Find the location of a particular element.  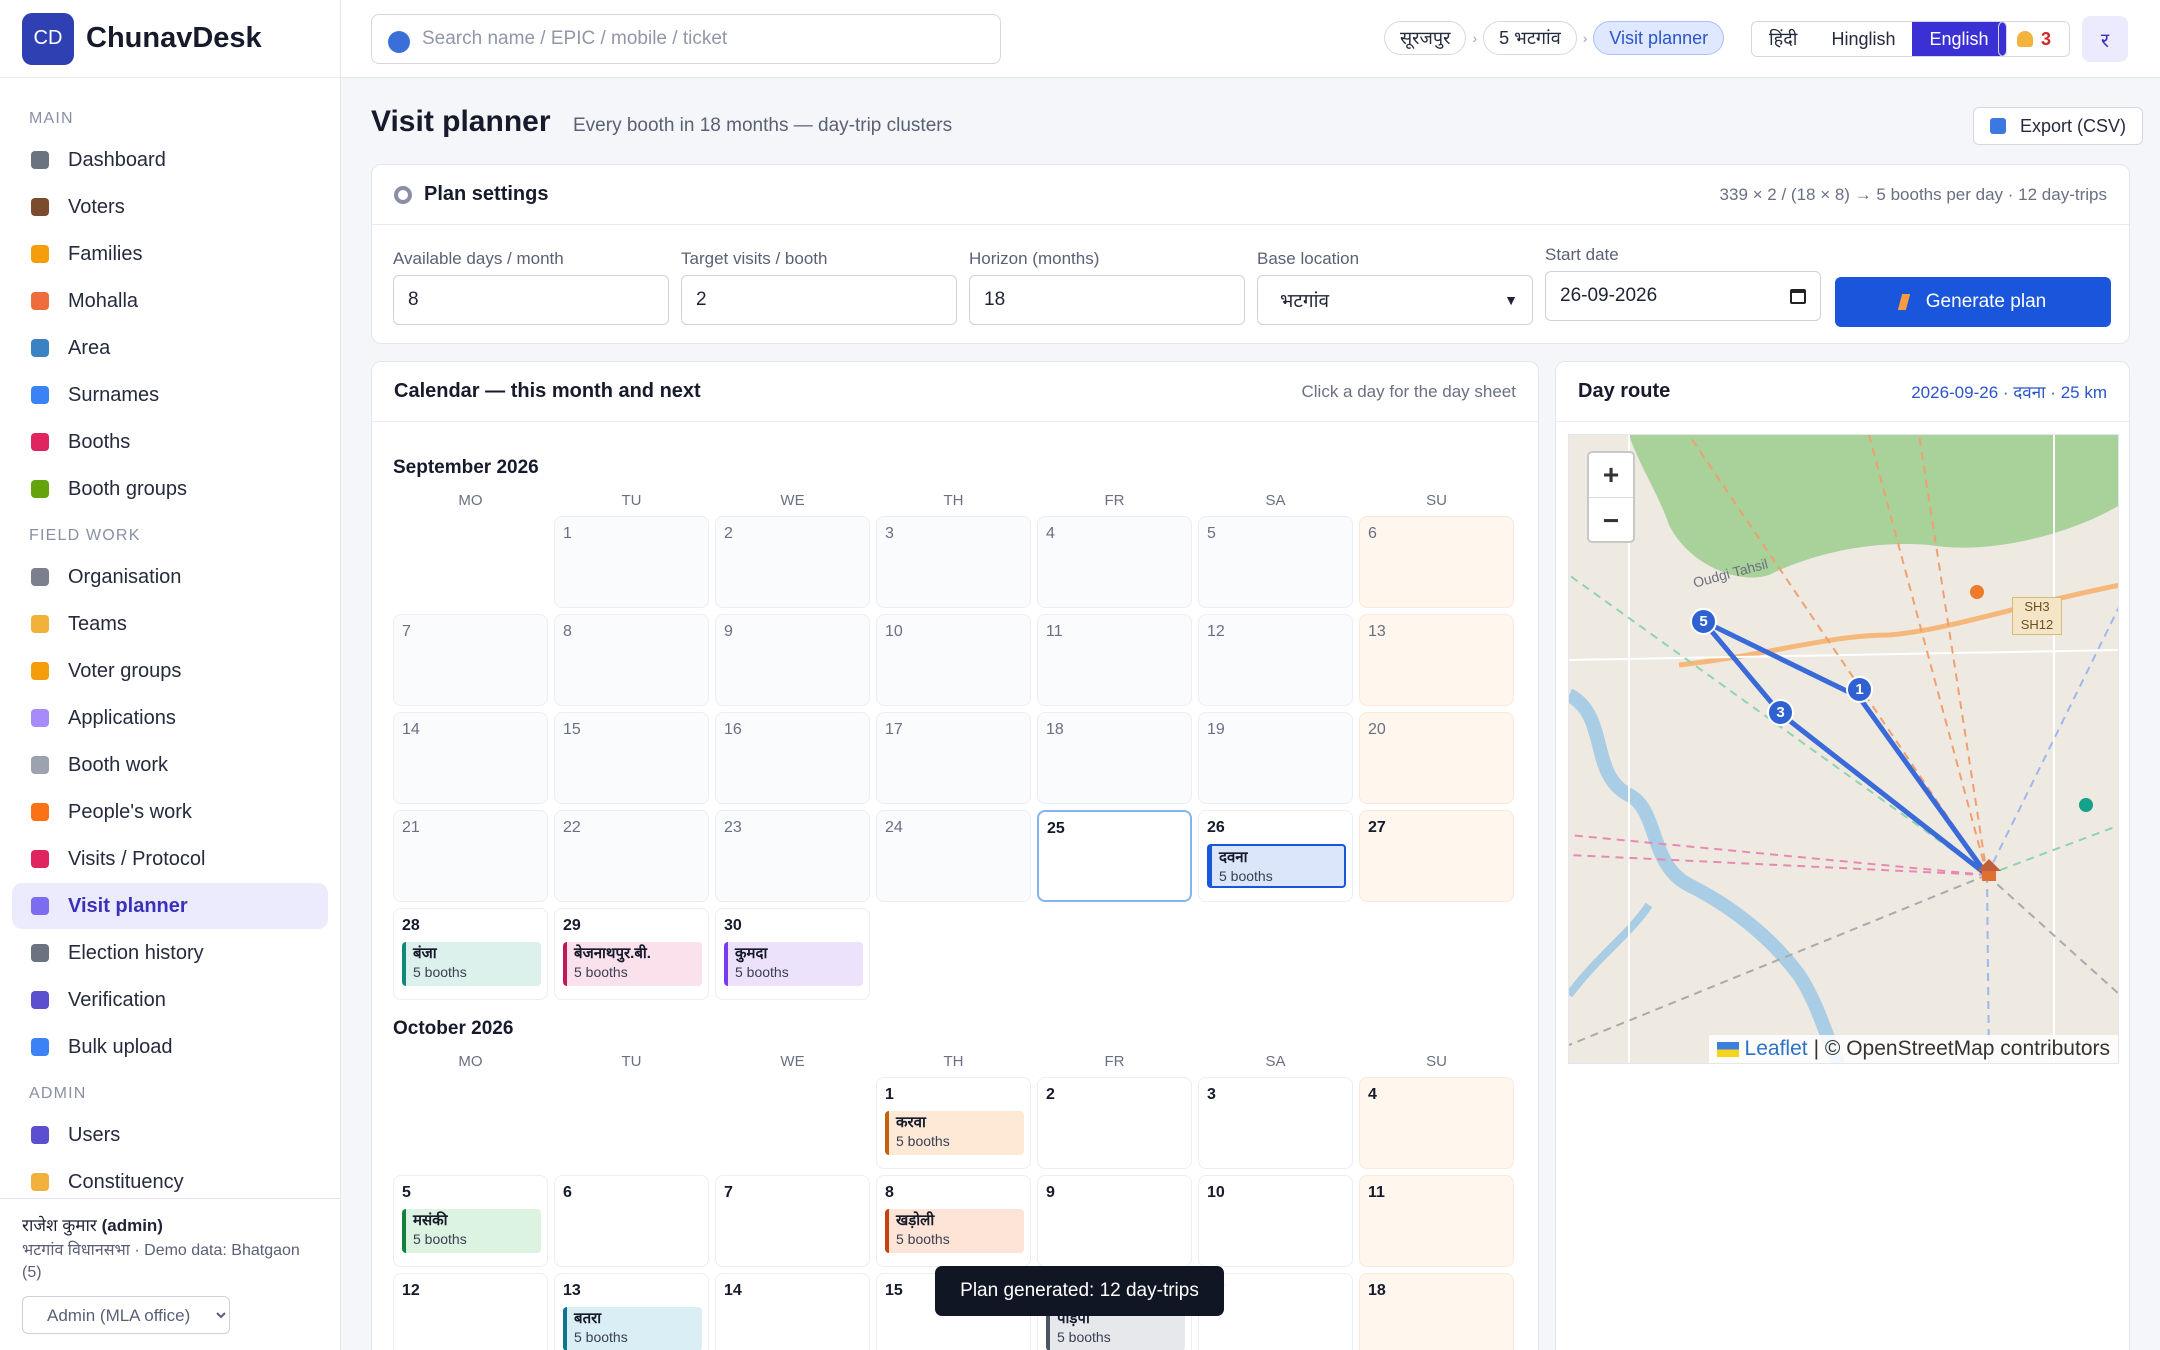

calendar-day: 1 करवा 5 booths is located at coordinates (953, 1123).